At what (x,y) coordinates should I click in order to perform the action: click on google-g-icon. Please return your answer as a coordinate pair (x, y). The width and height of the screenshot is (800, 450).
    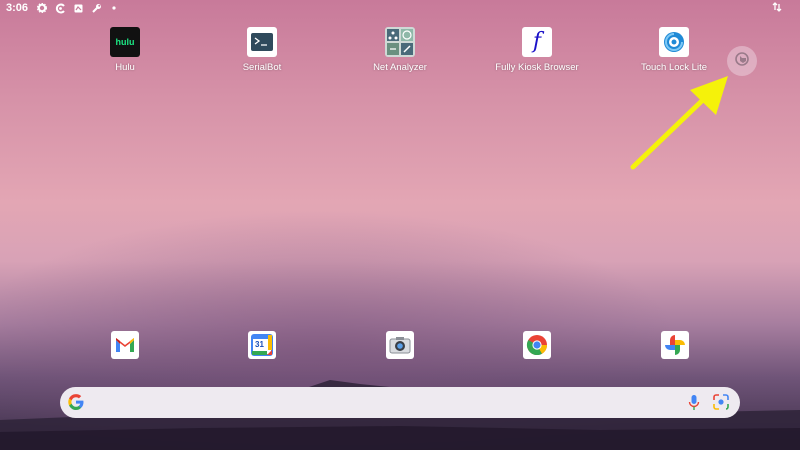
    Looking at the image, I should click on (76, 404).